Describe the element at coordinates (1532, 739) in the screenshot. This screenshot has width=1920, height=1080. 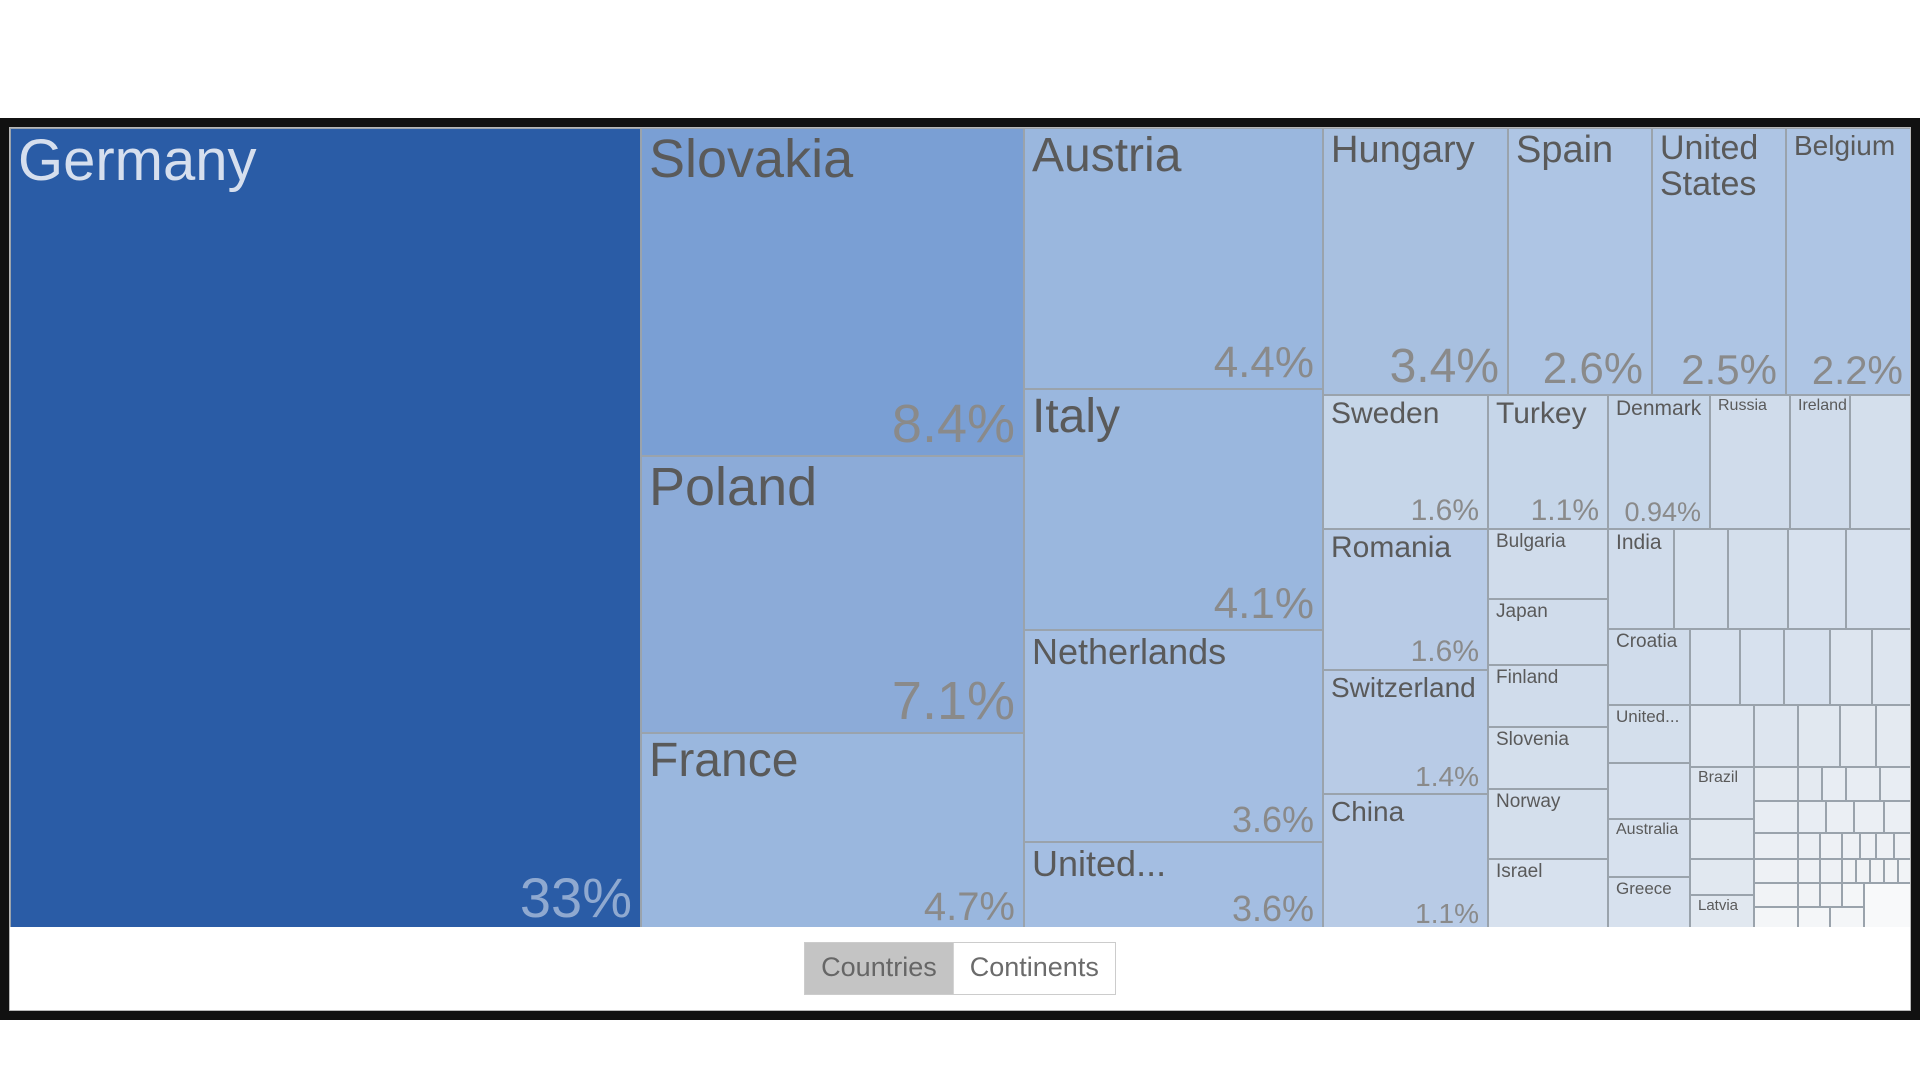
I see `treemap-cell-label: Slovenia` at that location.